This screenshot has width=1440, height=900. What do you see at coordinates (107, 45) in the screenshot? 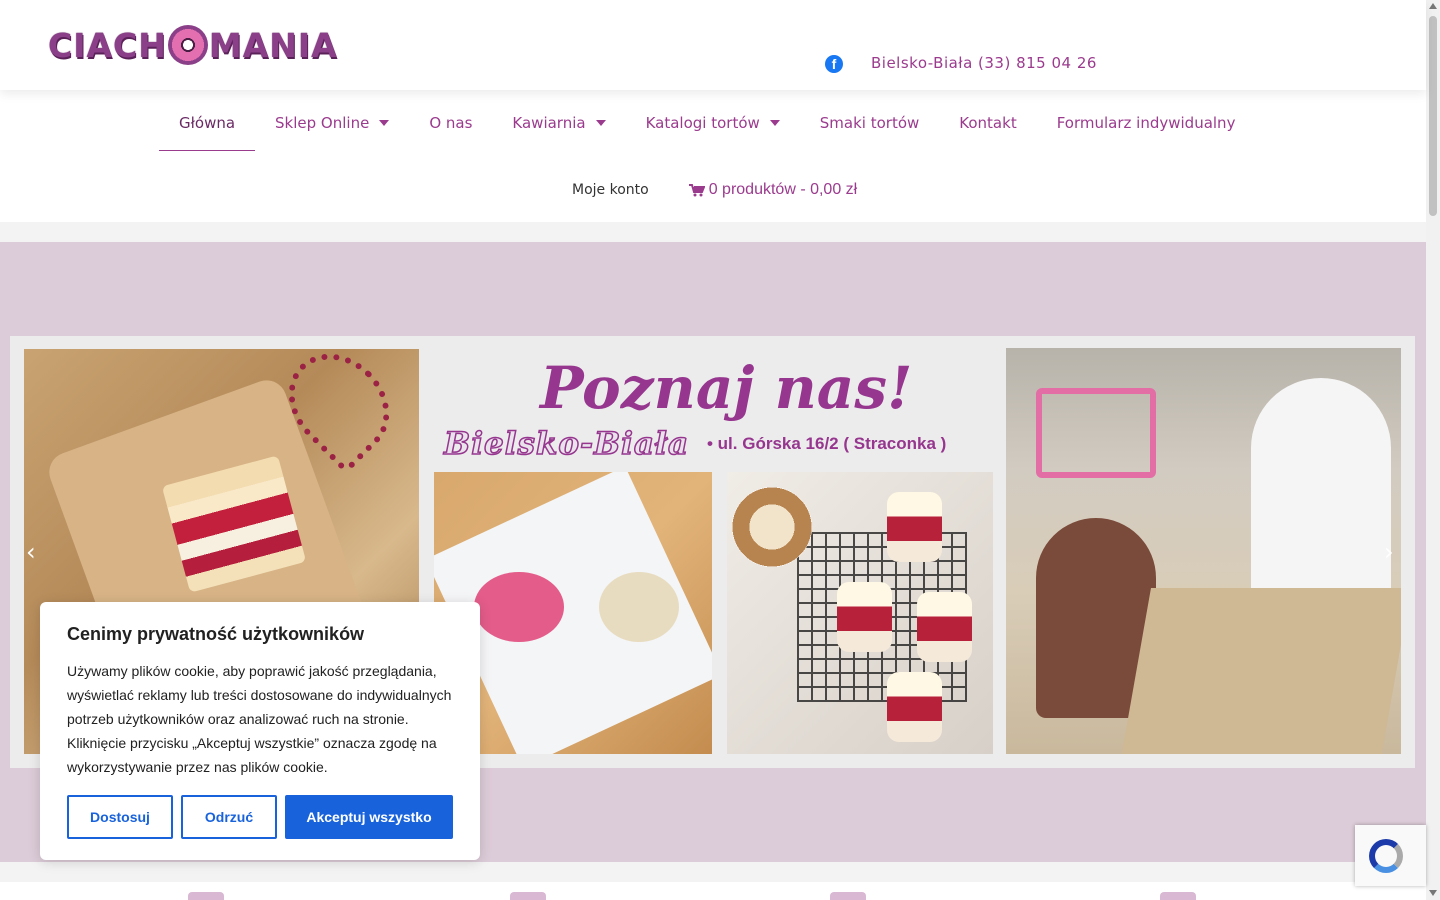
I see `logo-text-left: CIACH` at bounding box center [107, 45].